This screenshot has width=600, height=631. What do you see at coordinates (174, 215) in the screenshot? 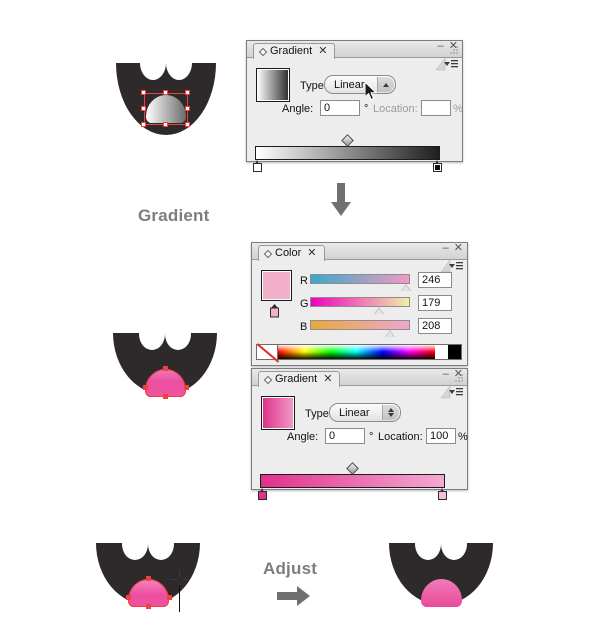
I see `step-label-gradient: Gradient` at bounding box center [174, 215].